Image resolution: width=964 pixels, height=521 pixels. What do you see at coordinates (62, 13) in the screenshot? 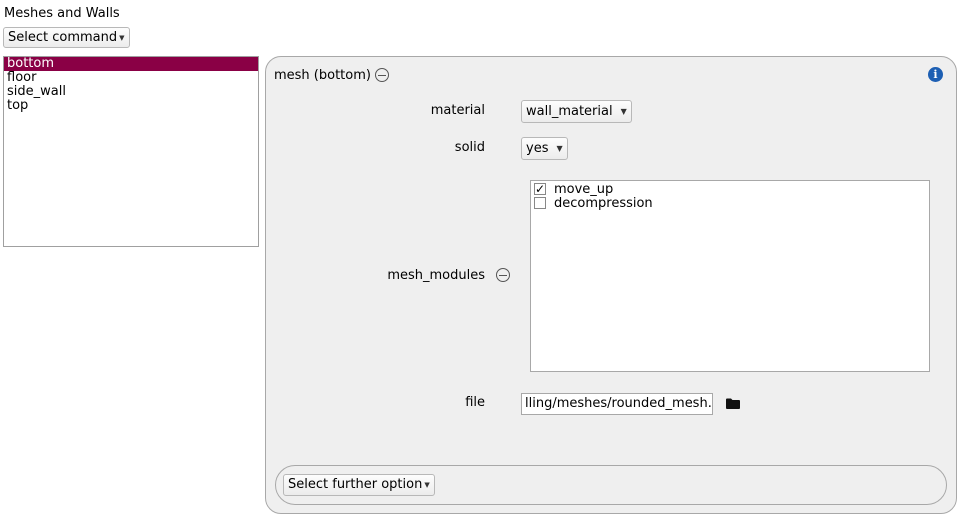
I see `page-title: Meshes and Walls` at bounding box center [62, 13].